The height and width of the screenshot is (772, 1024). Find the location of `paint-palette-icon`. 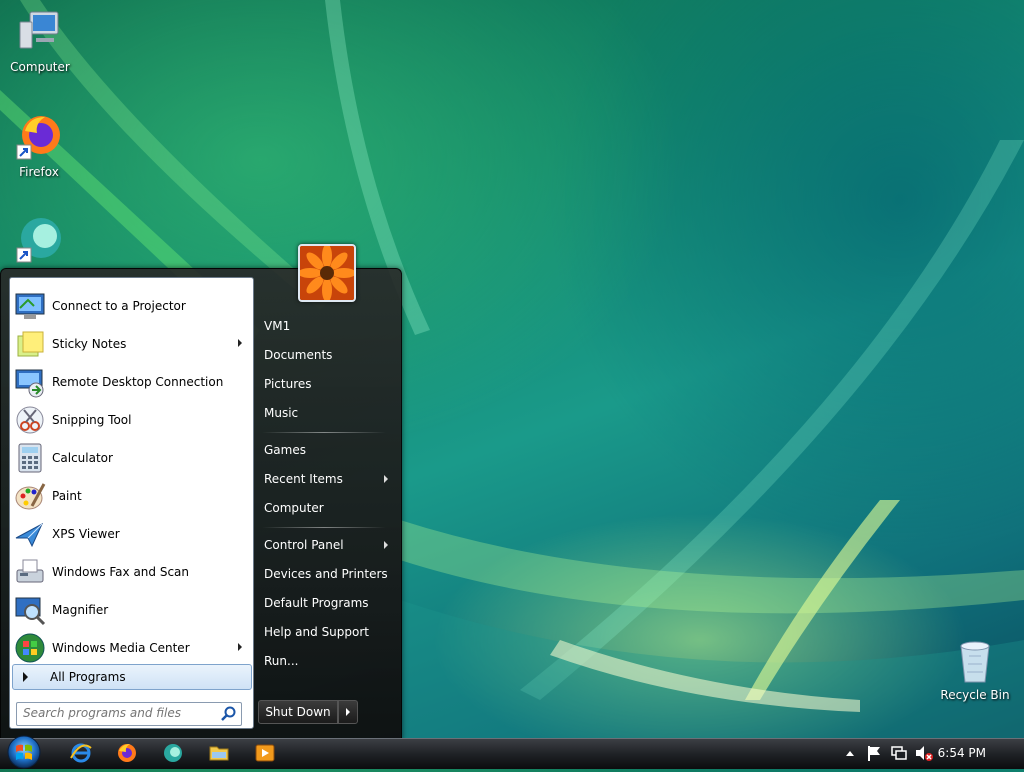

paint-palette-icon is located at coordinates (30, 496).